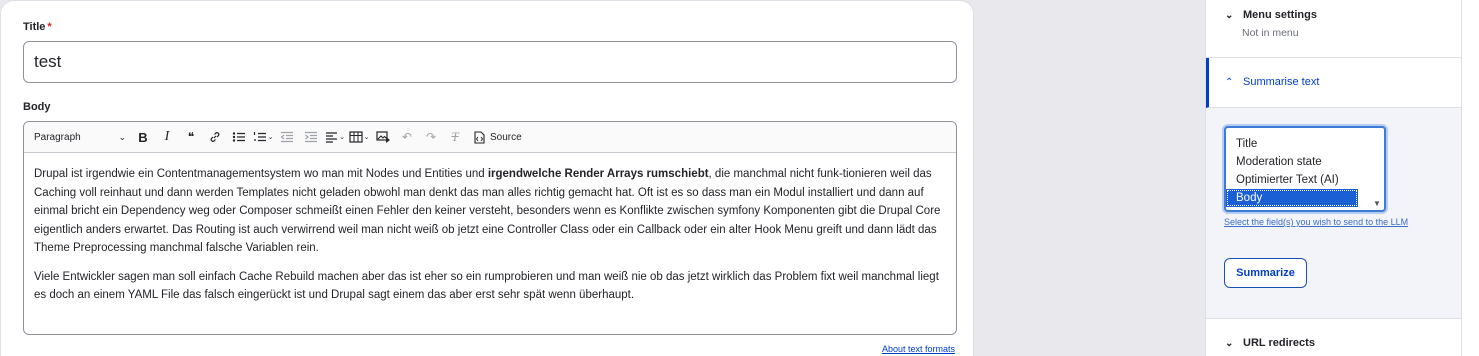 The height and width of the screenshot is (356, 1479). I want to click on outdent-icon, so click(286, 137).